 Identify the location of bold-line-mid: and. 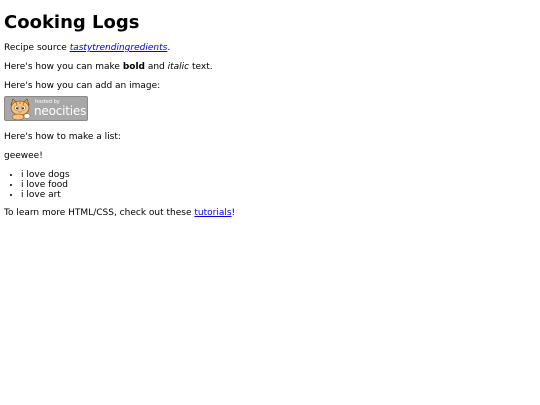
(156, 67).